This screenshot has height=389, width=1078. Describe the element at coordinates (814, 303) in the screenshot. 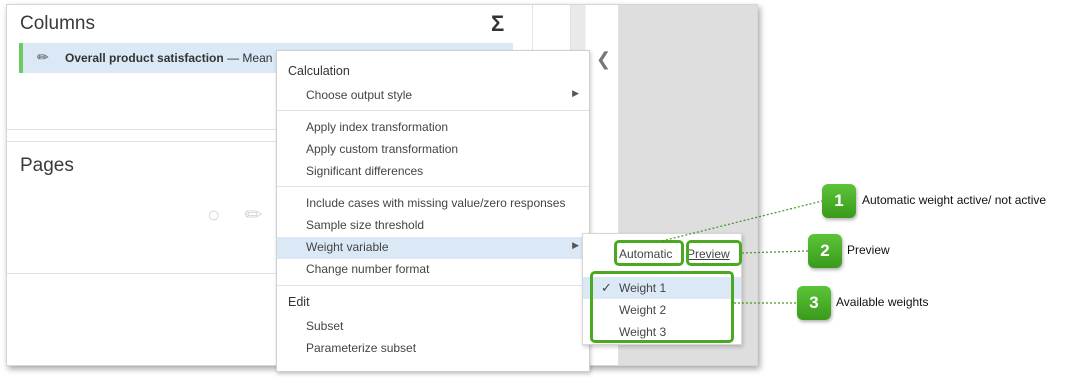

I see `callout-badge-3: 3` at that location.